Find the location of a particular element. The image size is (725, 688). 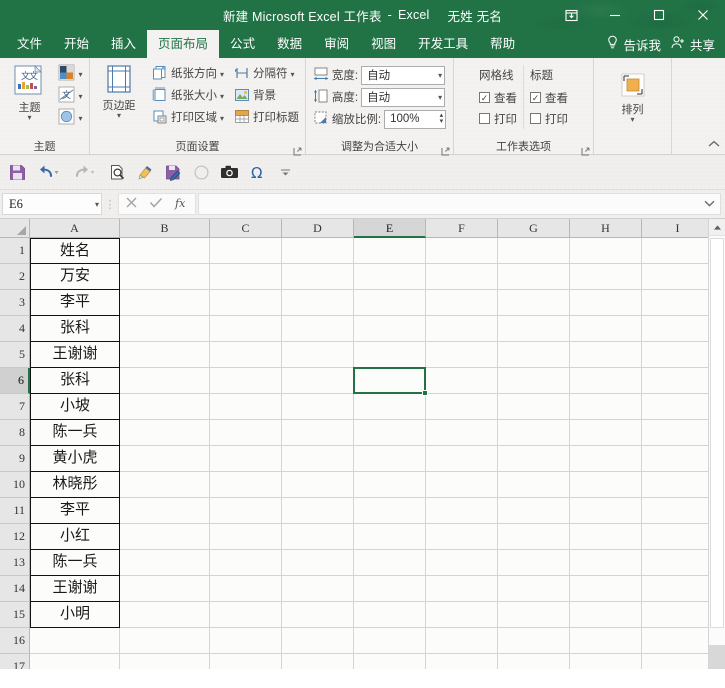

cell-B5 is located at coordinates (165, 355).